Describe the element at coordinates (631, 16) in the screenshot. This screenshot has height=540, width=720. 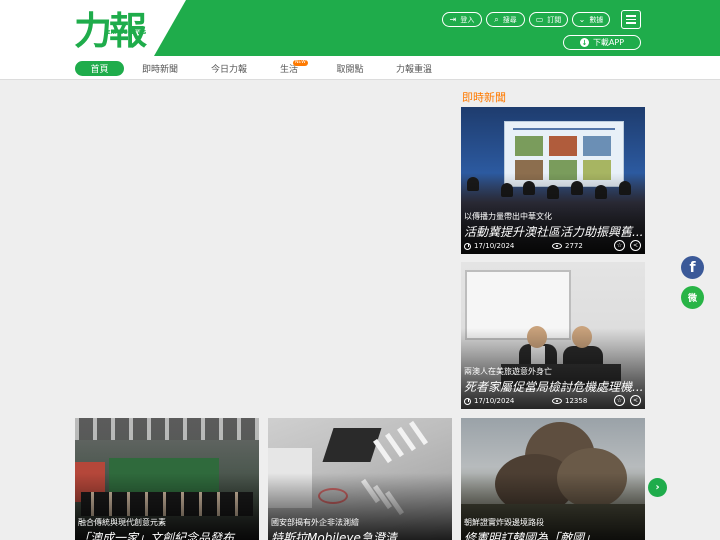
I see `hamburger-icon` at that location.